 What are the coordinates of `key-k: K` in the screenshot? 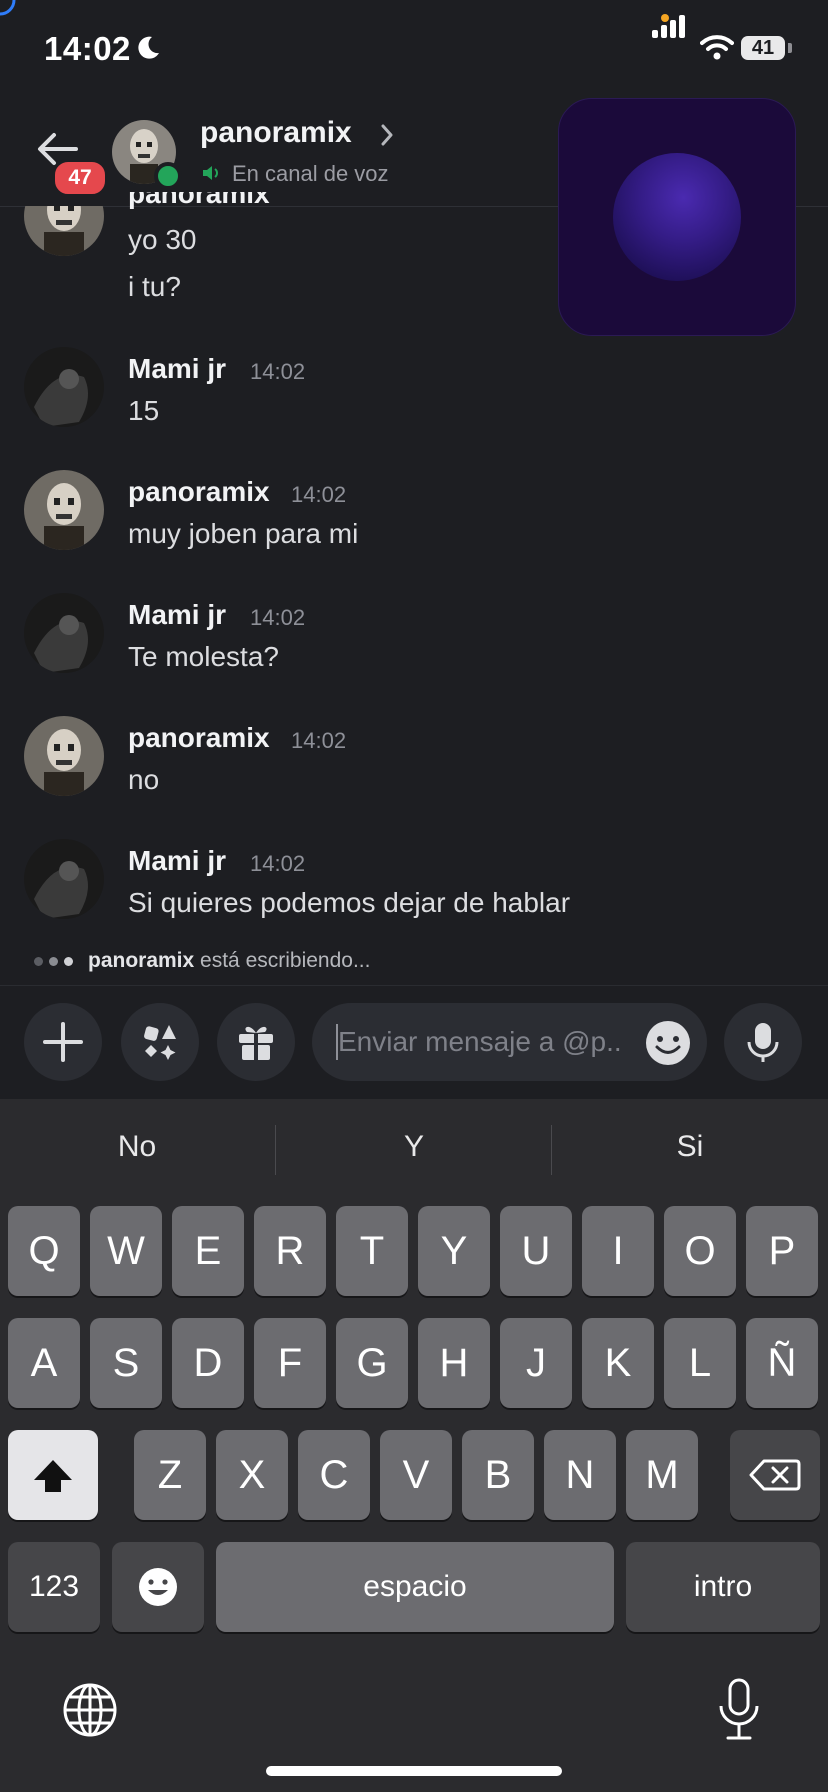 It's located at (618, 1363).